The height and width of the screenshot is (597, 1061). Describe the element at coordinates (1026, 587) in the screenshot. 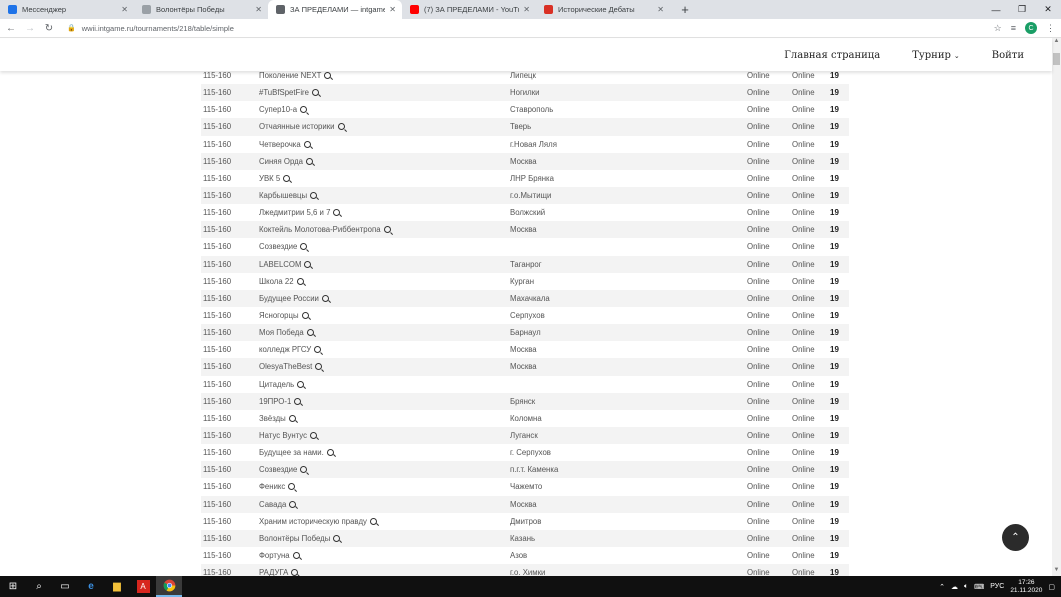

I see `clock: 17:26 21.11.2020` at that location.